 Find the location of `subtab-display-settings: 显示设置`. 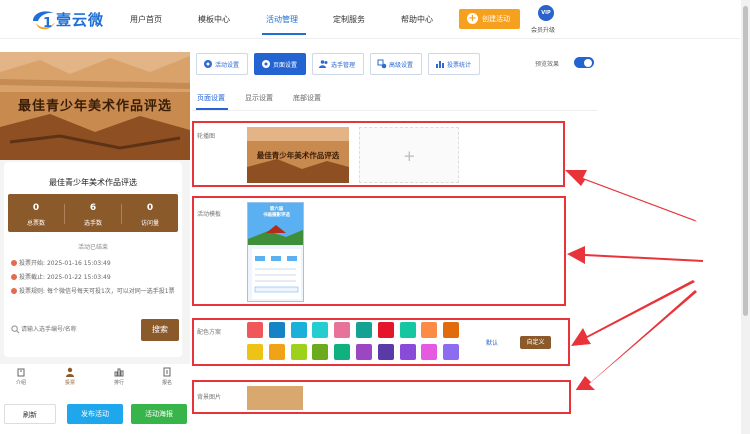

subtab-display-settings: 显示设置 is located at coordinates (259, 98).